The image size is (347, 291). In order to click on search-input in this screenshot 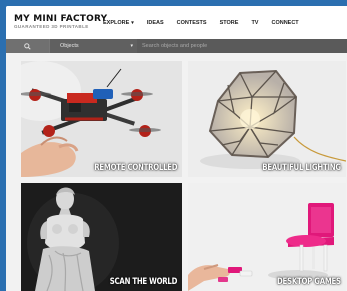, I will do `click(242, 46)`.